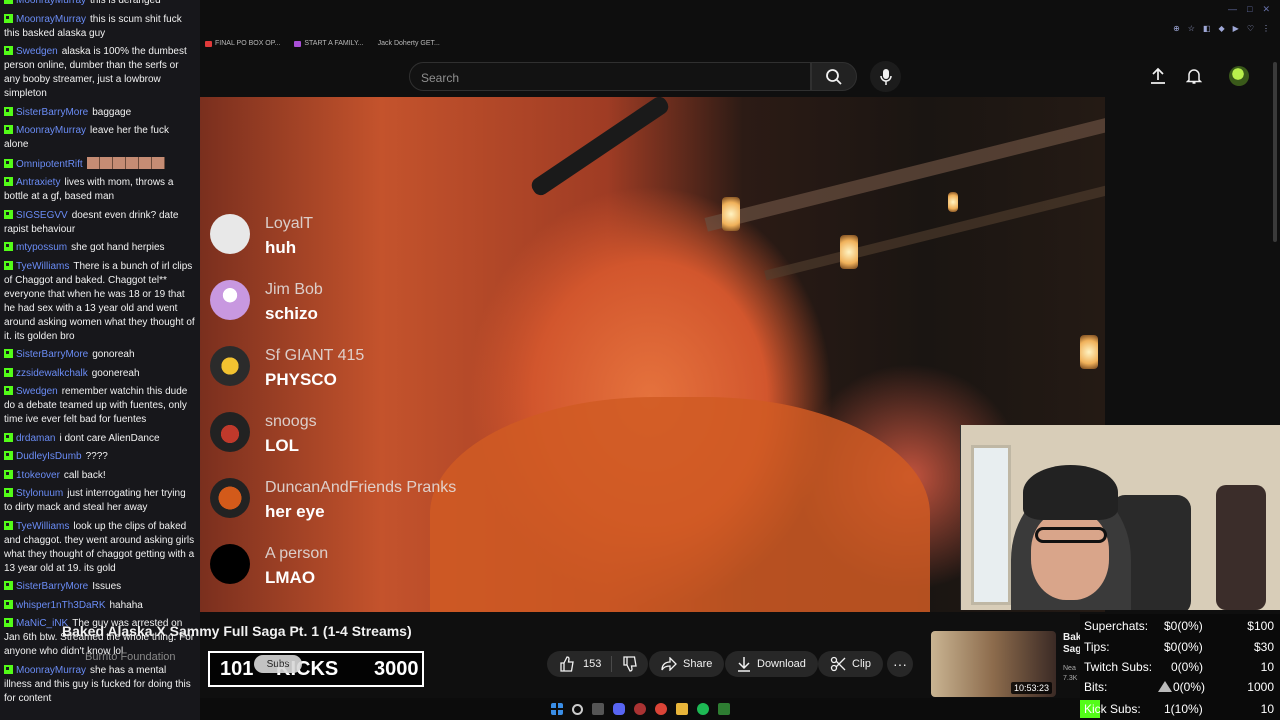 This screenshot has width=1280, height=720. I want to click on menu-icon: ⋮, so click(1266, 28).